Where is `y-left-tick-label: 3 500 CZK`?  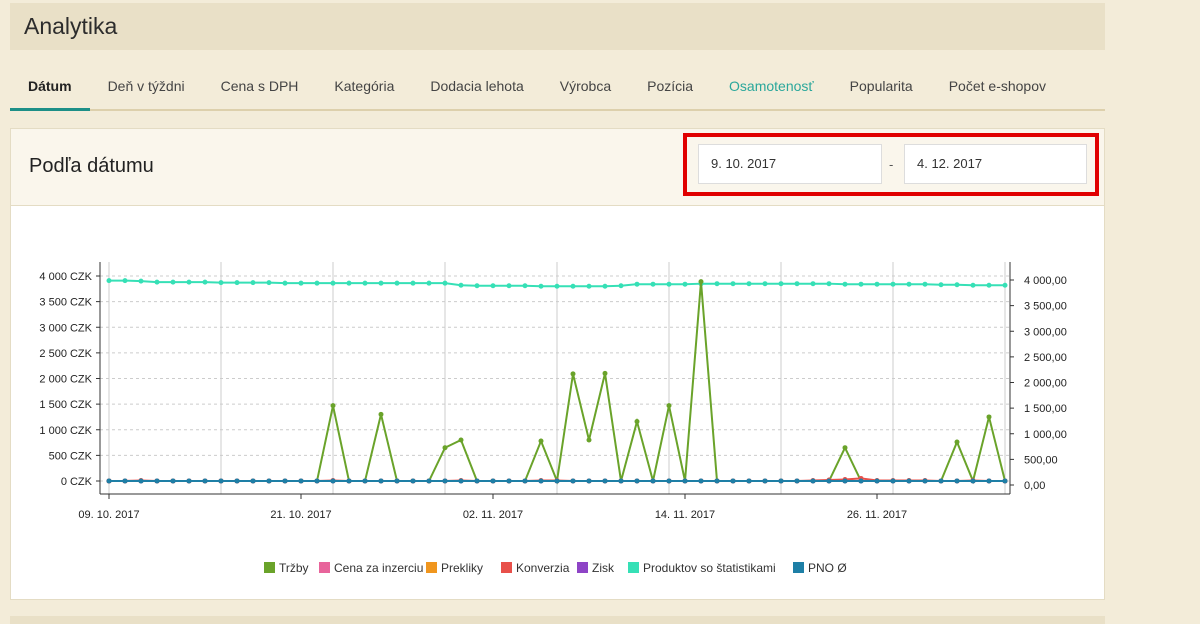 y-left-tick-label: 3 500 CZK is located at coordinates (65, 303).